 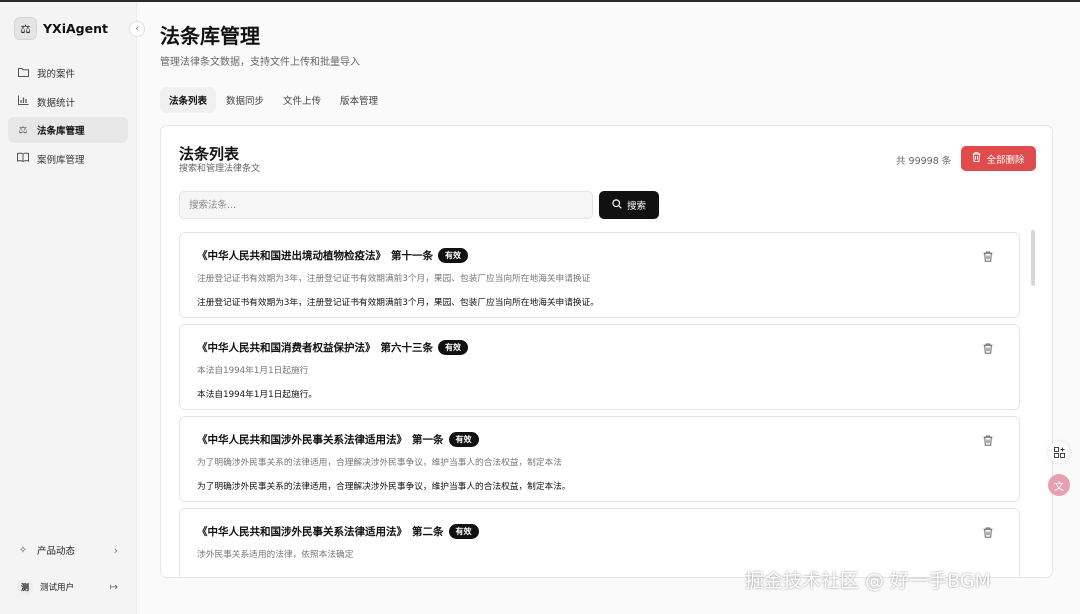 I want to click on sidebar-item-label: 数据统计, so click(x=56, y=103).